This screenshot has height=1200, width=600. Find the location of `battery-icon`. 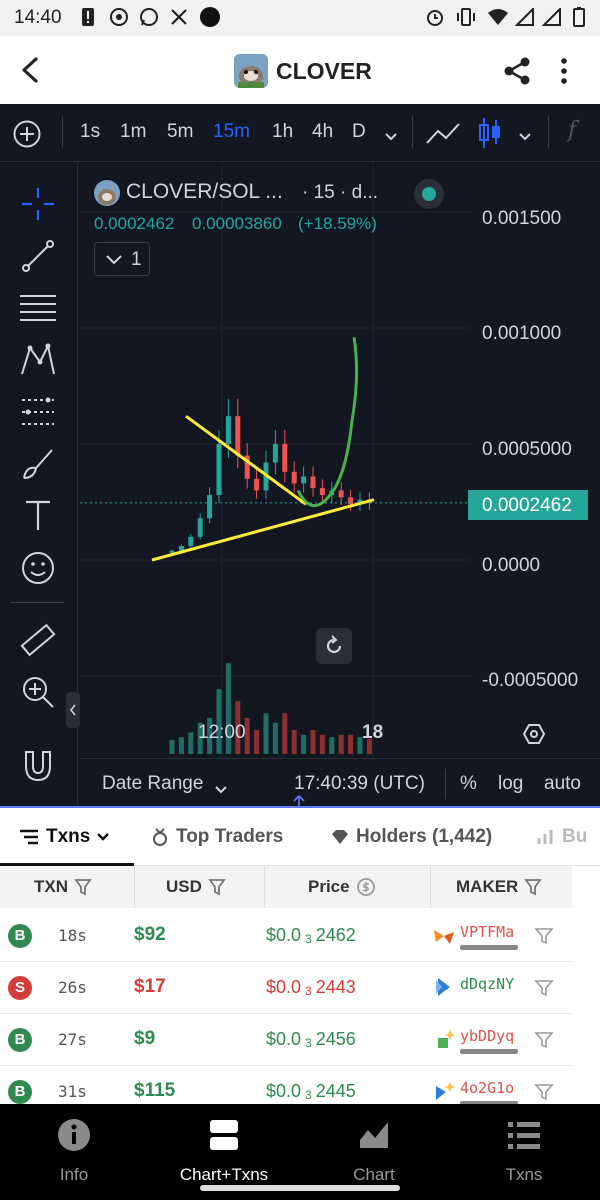

battery-icon is located at coordinates (579, 17).